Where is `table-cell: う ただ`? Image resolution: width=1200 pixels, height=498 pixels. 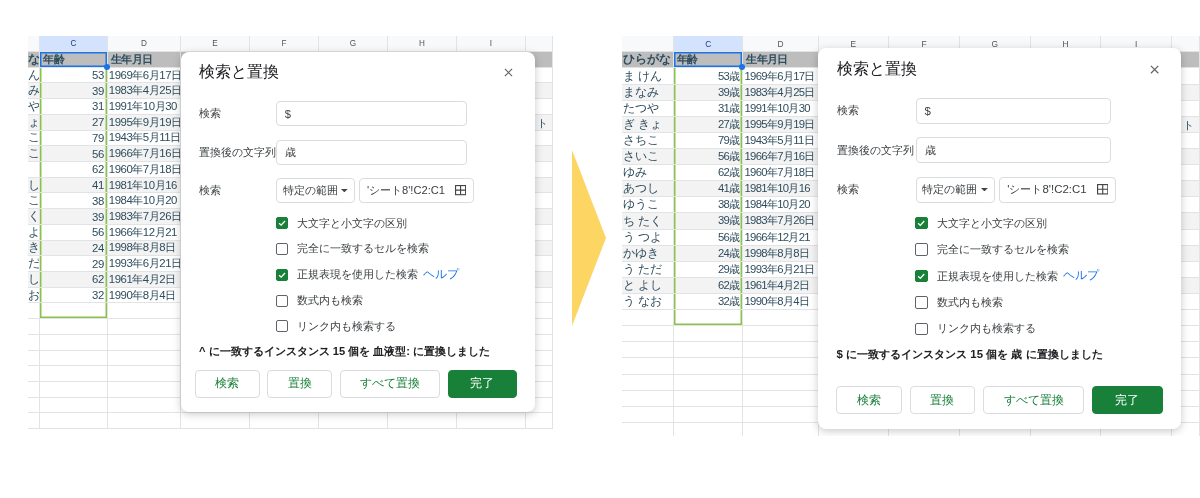 table-cell: う ただ is located at coordinates (648, 269).